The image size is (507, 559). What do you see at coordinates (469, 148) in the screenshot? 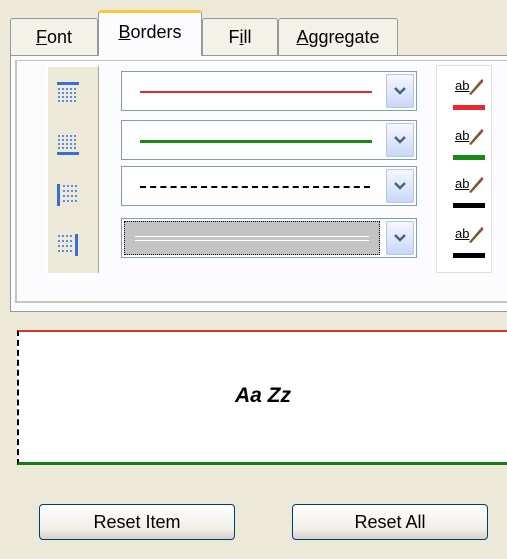
I see `bottom-border-color-picker: ab` at bounding box center [469, 148].